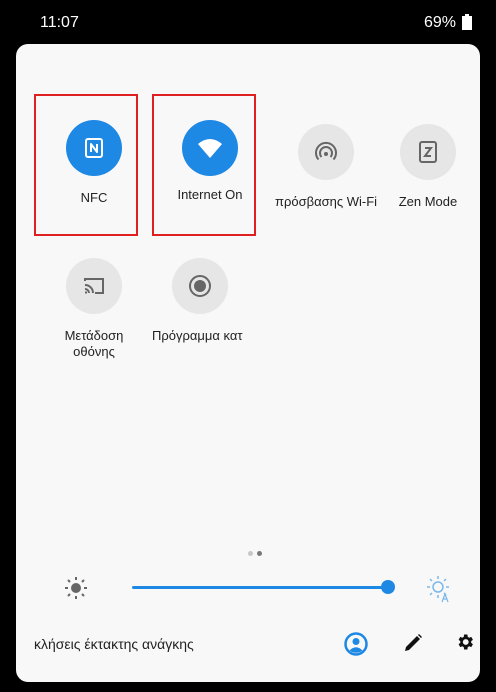 The image size is (496, 692). What do you see at coordinates (197, 335) in the screenshot?
I see `record-tile-label: Πρόγραμμα κατ` at bounding box center [197, 335].